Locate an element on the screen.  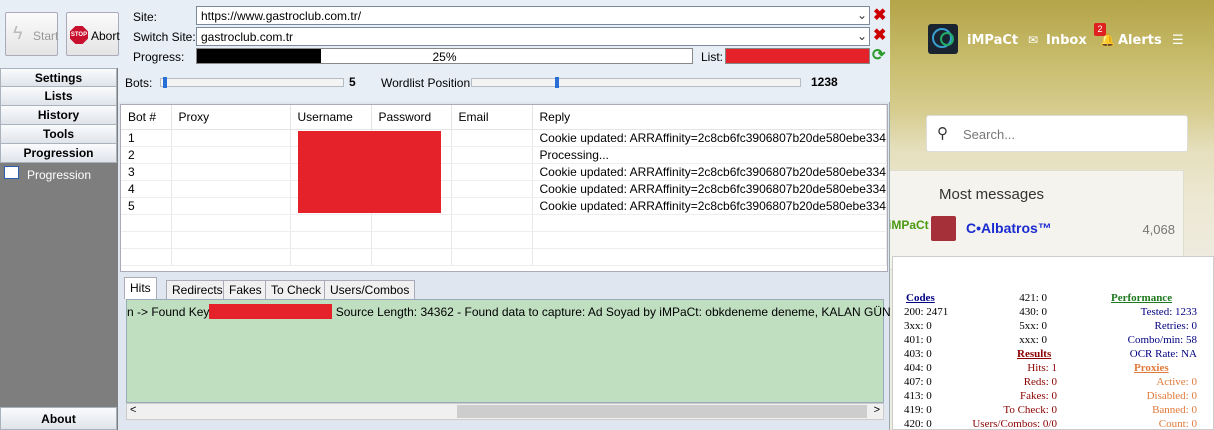
column-header-email: Email is located at coordinates (492, 117).